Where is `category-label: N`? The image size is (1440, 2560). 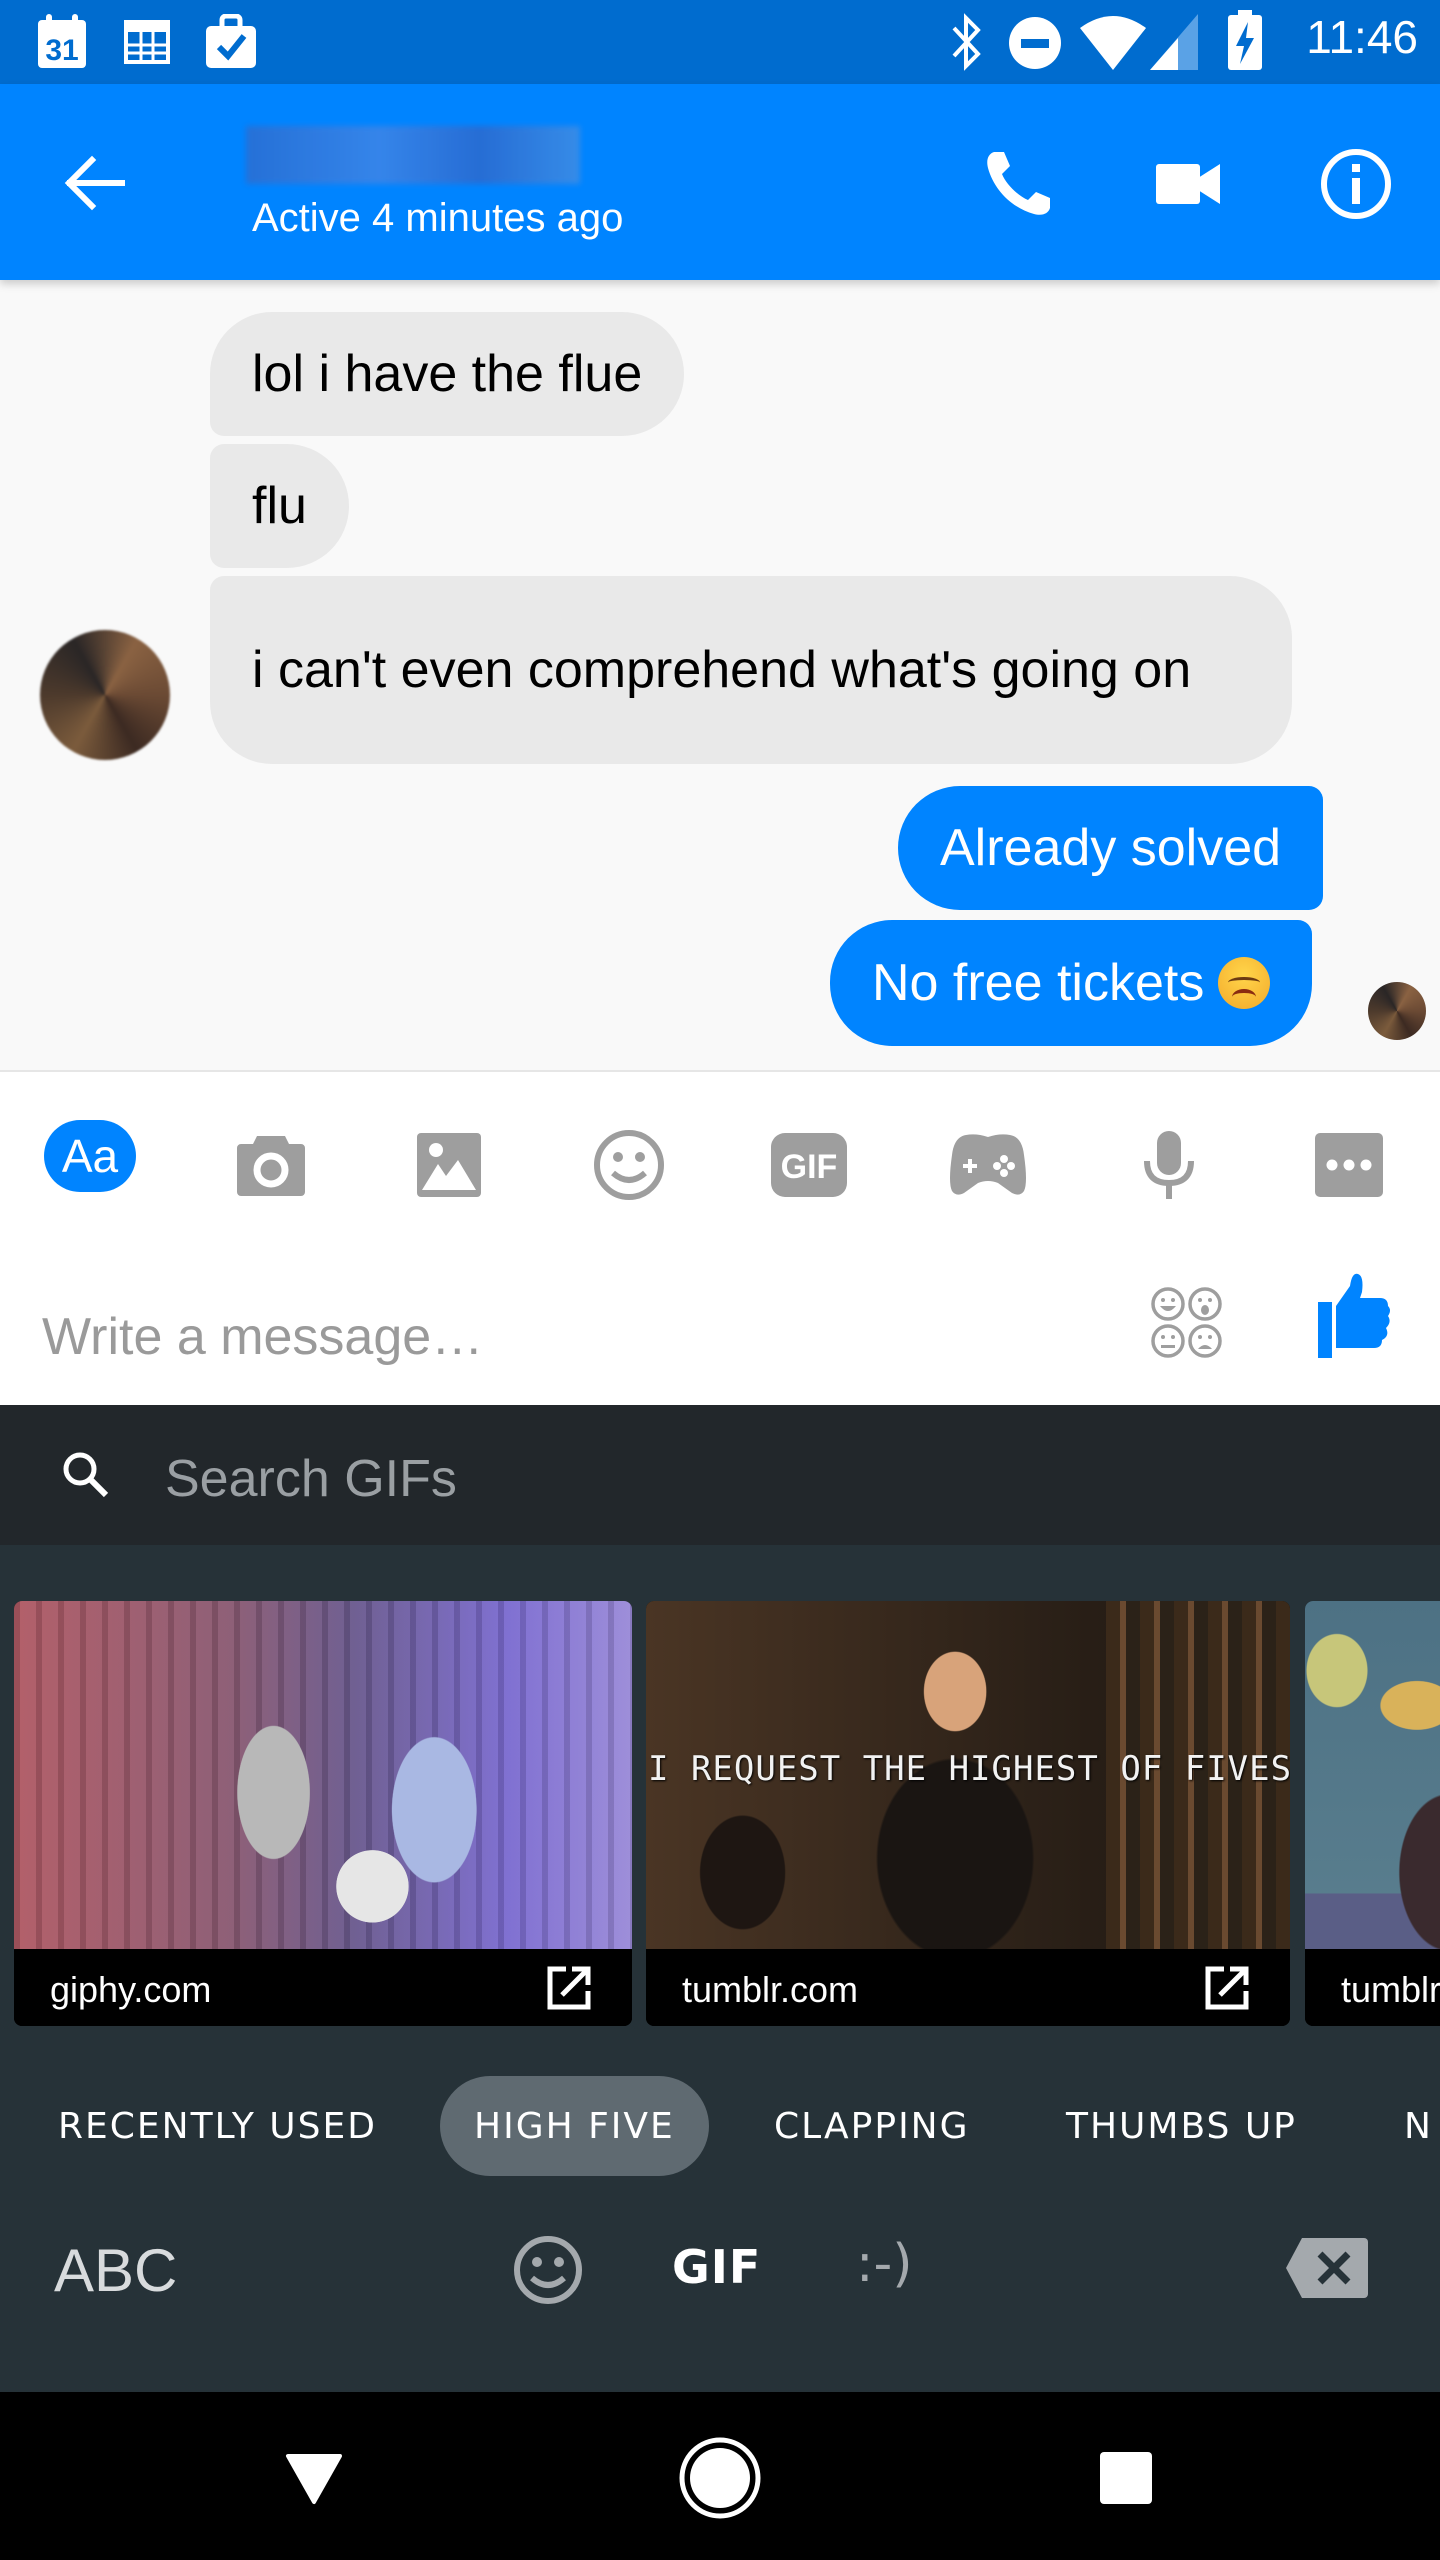 category-label: N is located at coordinates (1418, 2126).